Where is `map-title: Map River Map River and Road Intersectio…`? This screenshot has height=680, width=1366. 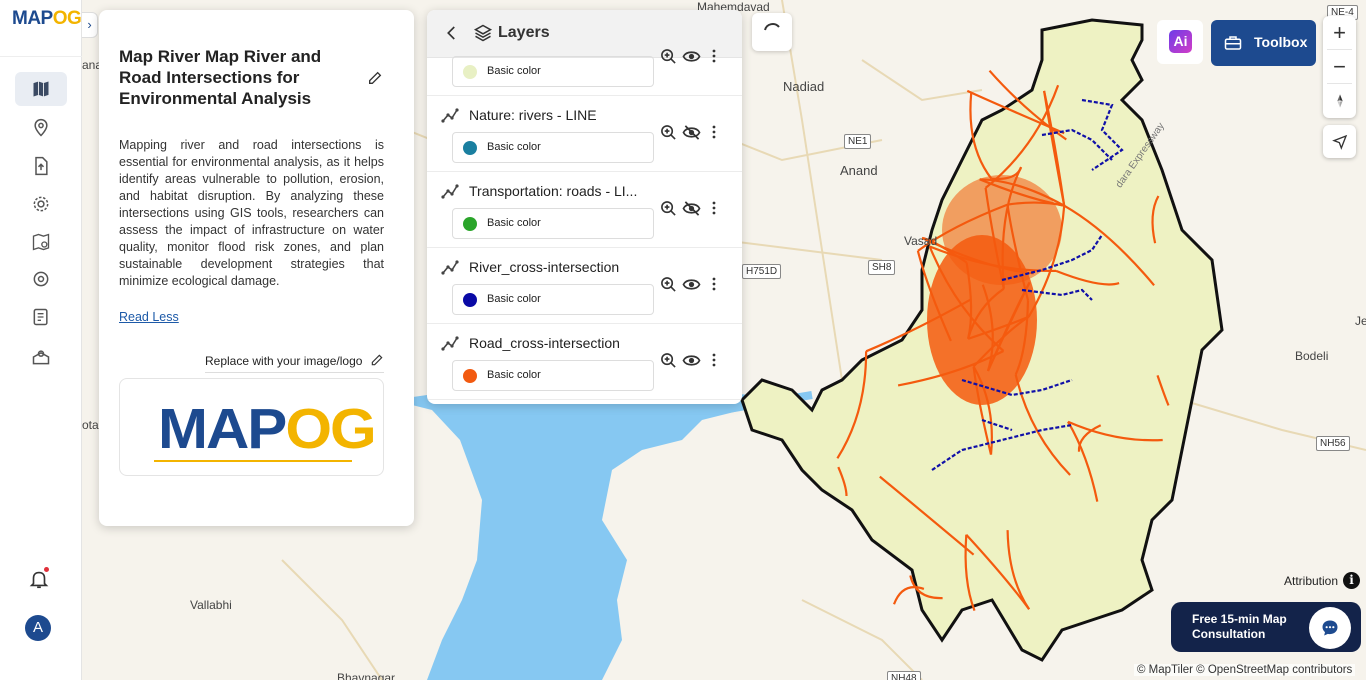
map-title: Map River Map River and Road Intersectio… is located at coordinates (220, 77).